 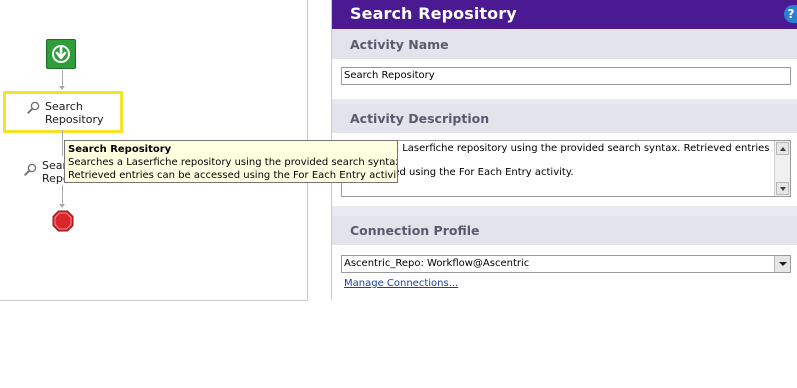 I want to click on green-down-arrow-icon, so click(x=61, y=54).